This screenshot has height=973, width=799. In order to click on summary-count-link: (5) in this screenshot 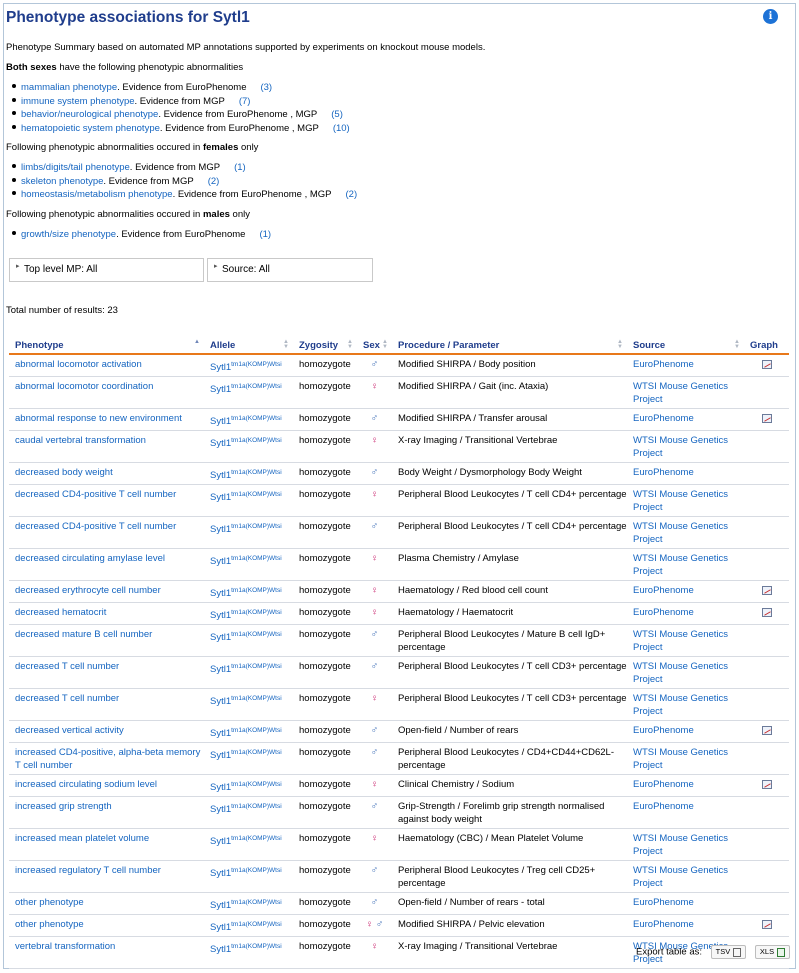, I will do `click(337, 114)`.